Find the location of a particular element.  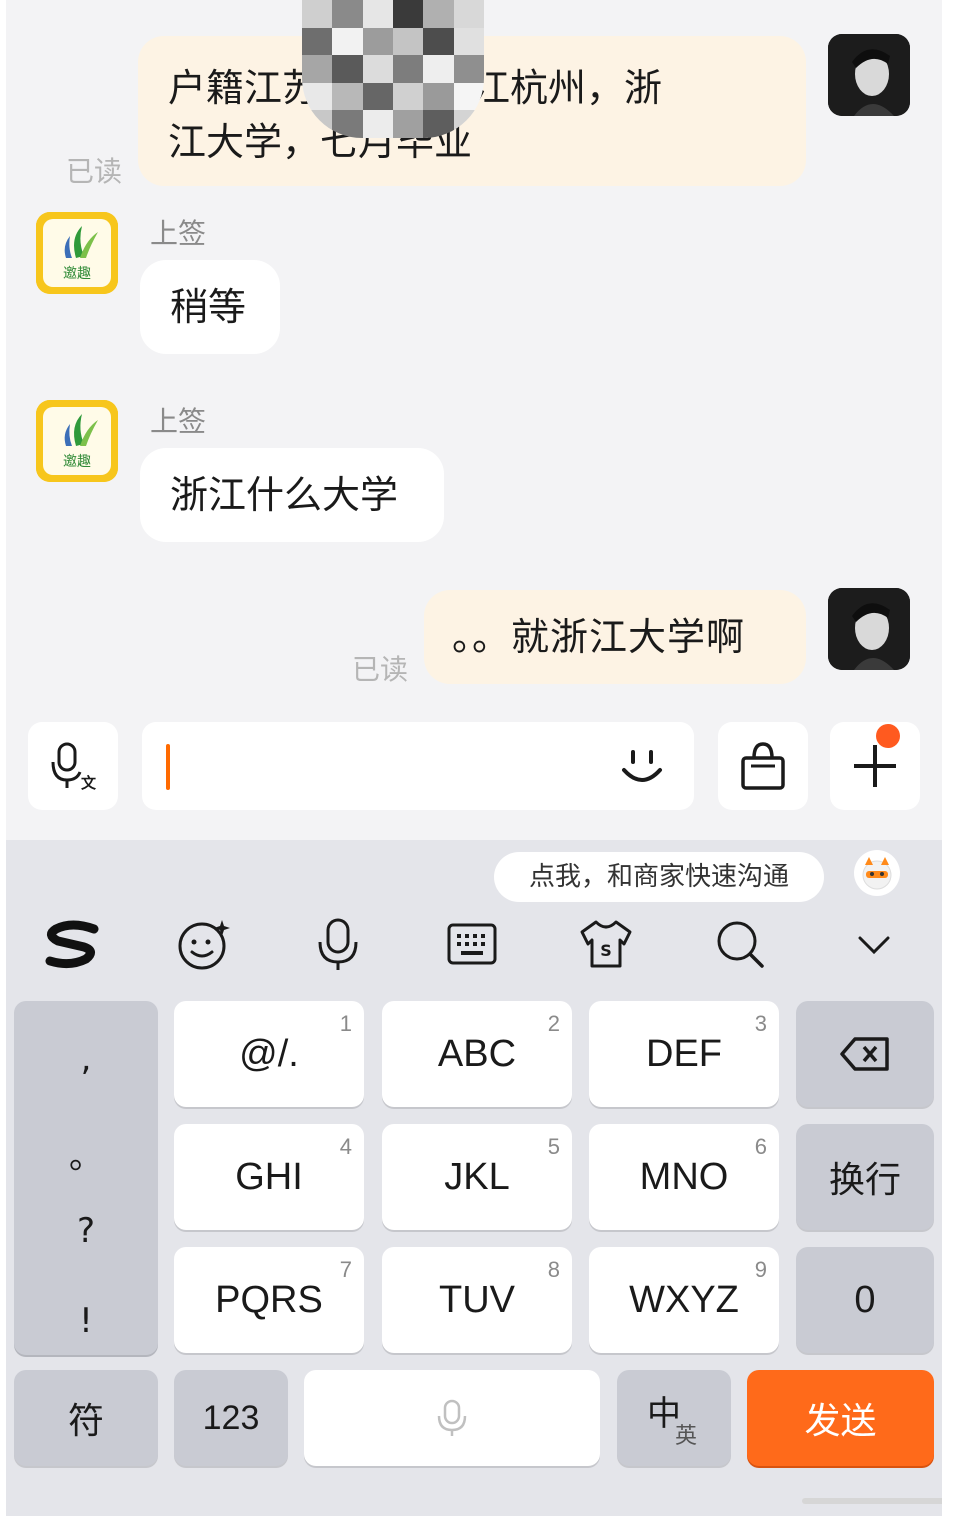

message-text: 稍等 is located at coordinates (208, 307).